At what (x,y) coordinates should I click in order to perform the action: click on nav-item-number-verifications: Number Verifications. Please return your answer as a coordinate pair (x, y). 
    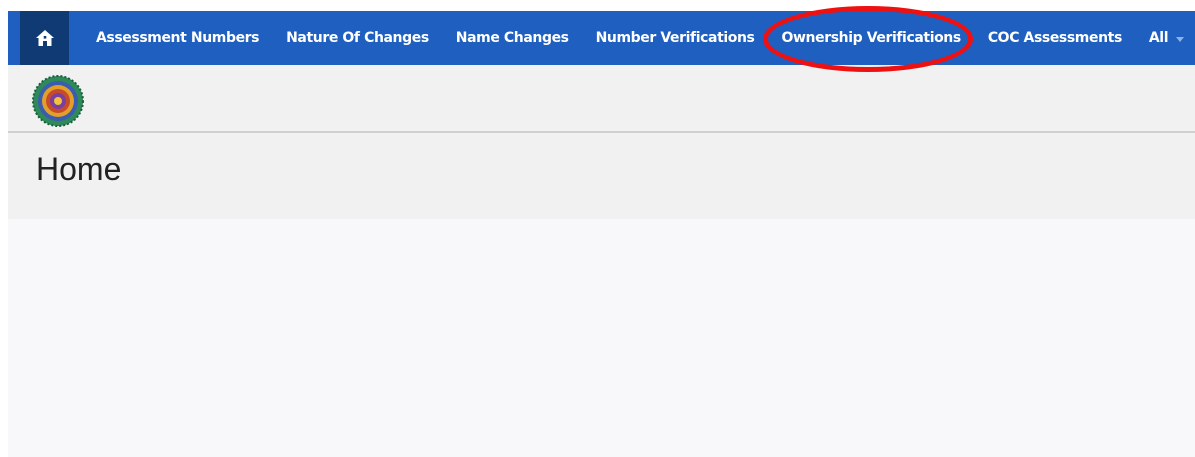
    Looking at the image, I should click on (675, 38).